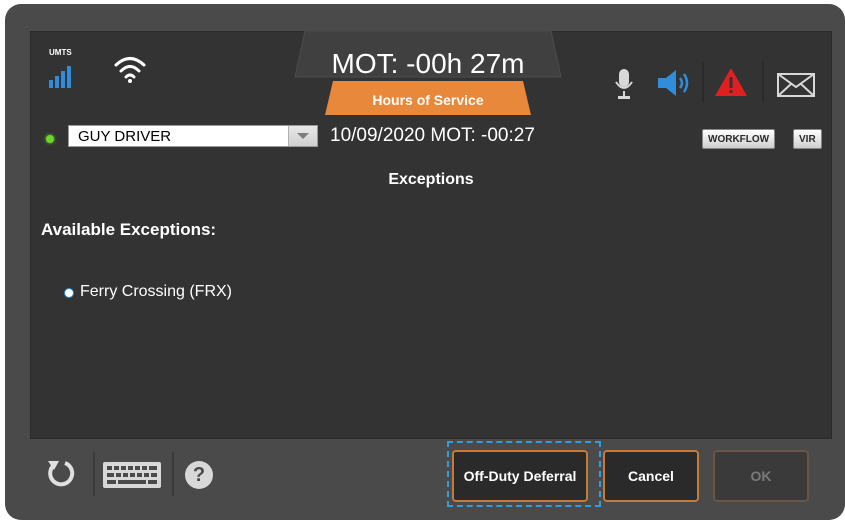  What do you see at coordinates (129, 229) in the screenshot?
I see `available-exceptions-label: Available Exceptions:` at bounding box center [129, 229].